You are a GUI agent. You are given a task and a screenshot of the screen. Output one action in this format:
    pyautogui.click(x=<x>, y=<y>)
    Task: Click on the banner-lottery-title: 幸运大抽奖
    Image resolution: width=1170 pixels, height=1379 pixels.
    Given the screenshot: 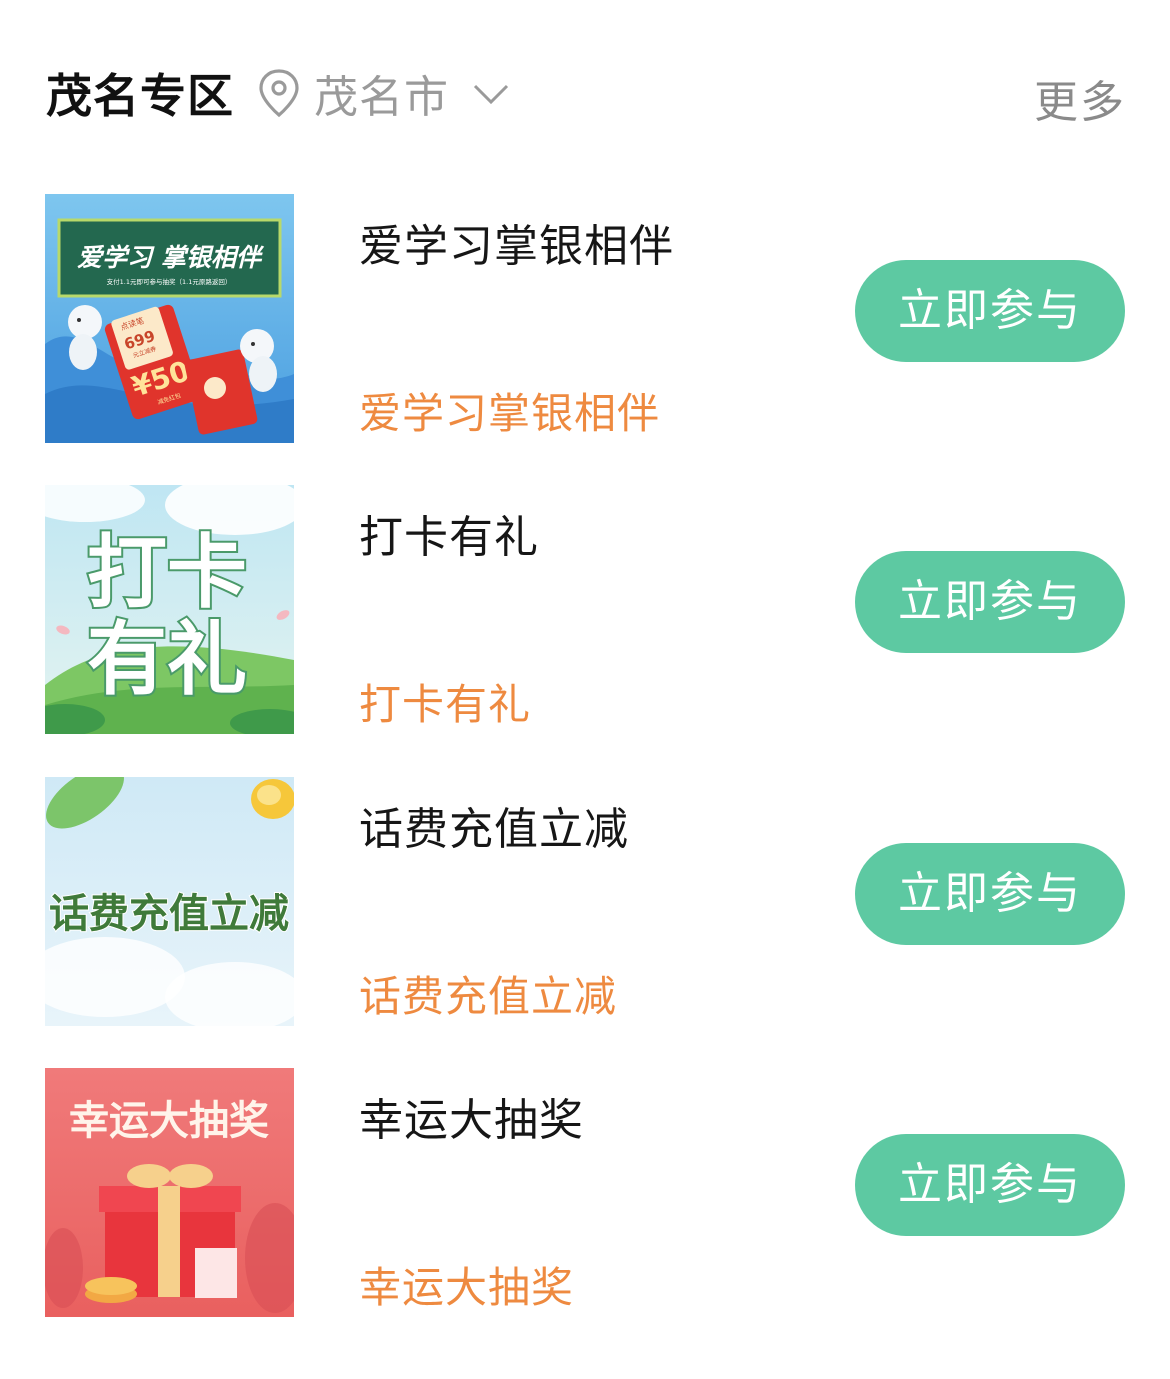 What is the action you would take?
    pyautogui.click(x=169, y=1121)
    